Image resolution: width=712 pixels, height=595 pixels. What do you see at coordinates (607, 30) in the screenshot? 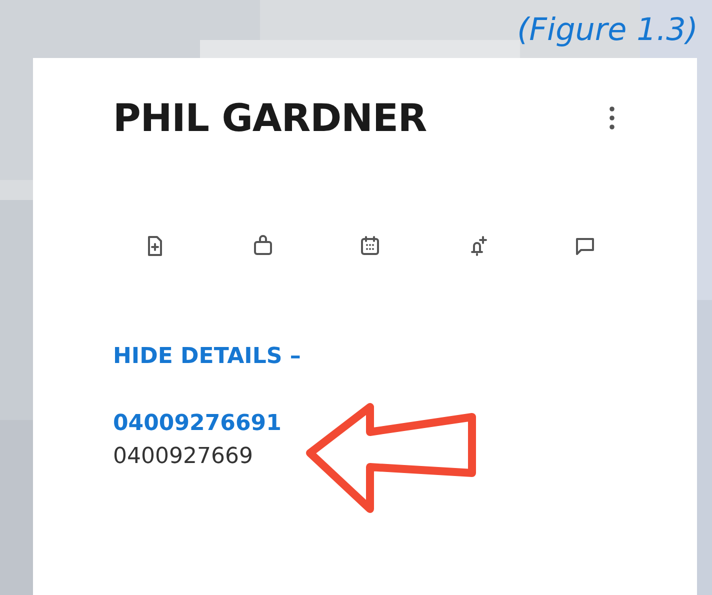
I see `figure-caption: (Figure 1.3)` at bounding box center [607, 30].